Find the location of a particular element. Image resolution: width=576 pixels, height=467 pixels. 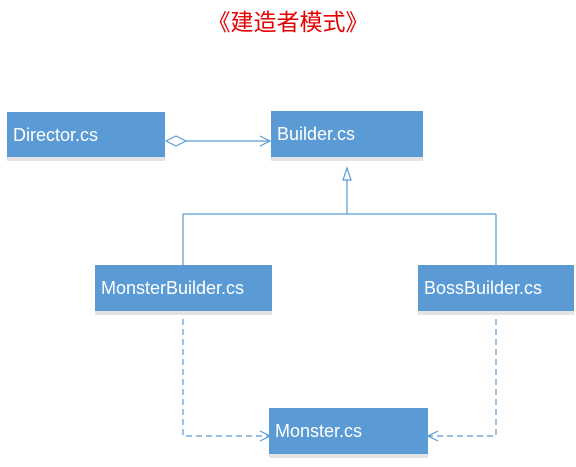

dependency-line-right is located at coordinates (462, 378).